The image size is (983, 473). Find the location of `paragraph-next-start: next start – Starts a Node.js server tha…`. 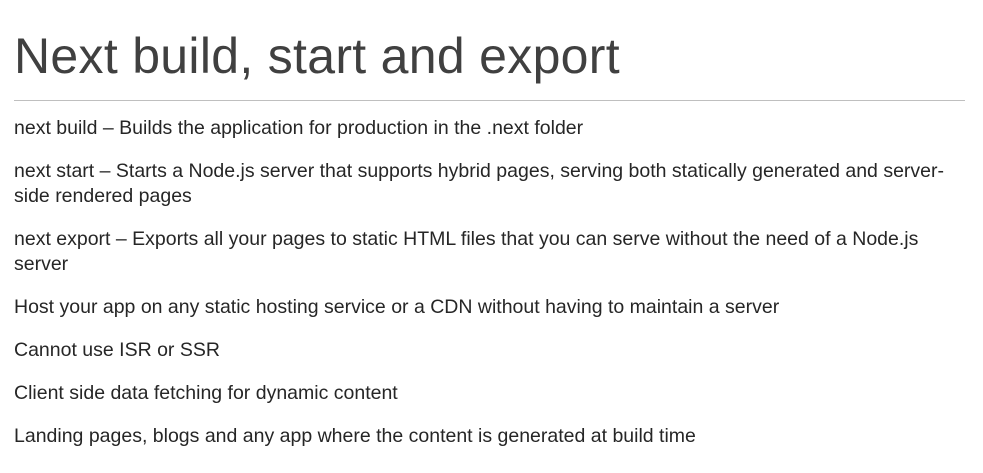

paragraph-next-start: next start – Starts a Node.js server tha… is located at coordinates (491, 184).